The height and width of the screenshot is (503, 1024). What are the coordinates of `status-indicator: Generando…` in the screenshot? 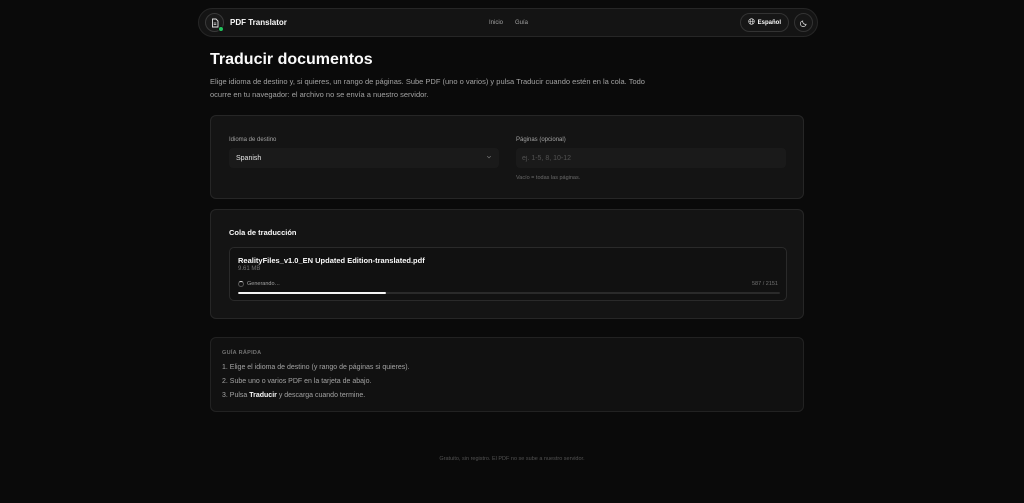 It's located at (259, 284).